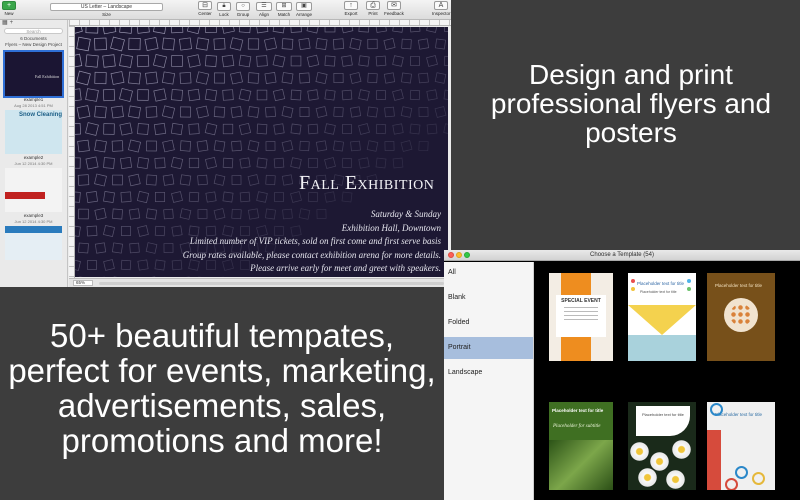 This screenshot has width=800, height=500. I want to click on page-size-select: US Letter – Landscape, so click(106, 7).